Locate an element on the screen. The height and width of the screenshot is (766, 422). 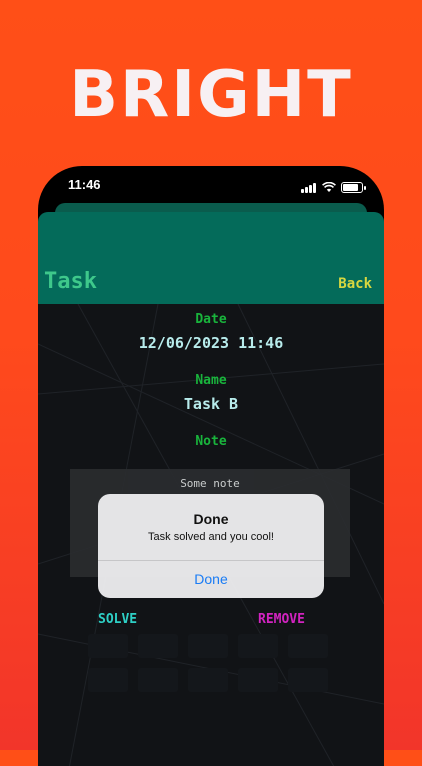
battery-icon is located at coordinates (352, 187).